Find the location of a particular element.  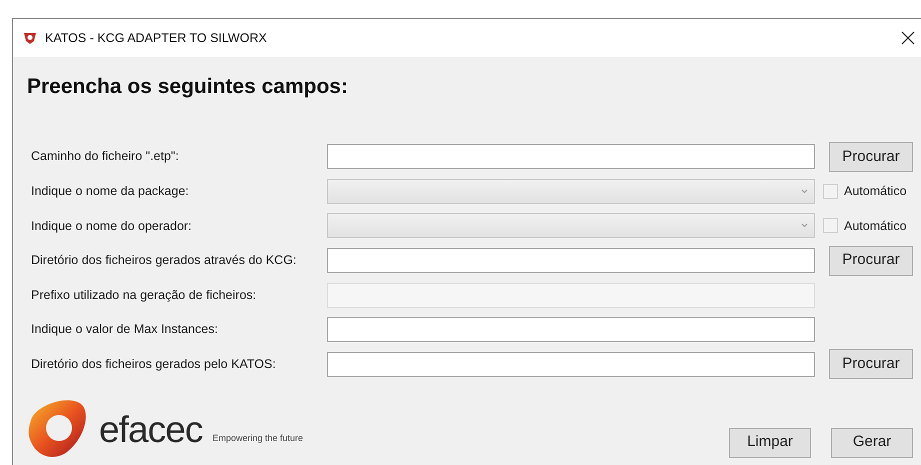

window-title: KATOS - KCG ADAPTER TO SILWORX is located at coordinates (156, 38).